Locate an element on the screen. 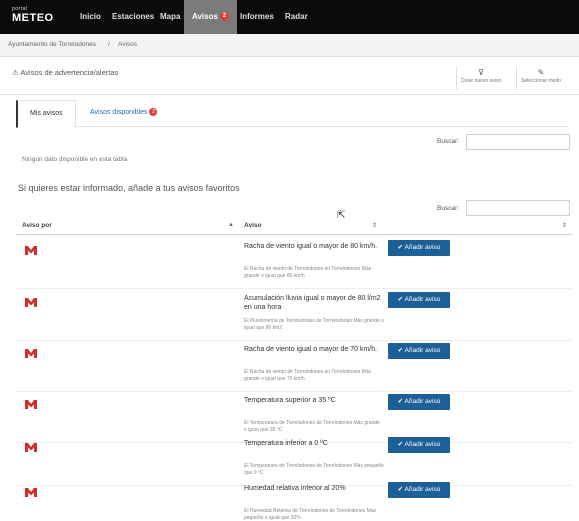 The image size is (579, 521). logo-main-text: METEO is located at coordinates (33, 18).